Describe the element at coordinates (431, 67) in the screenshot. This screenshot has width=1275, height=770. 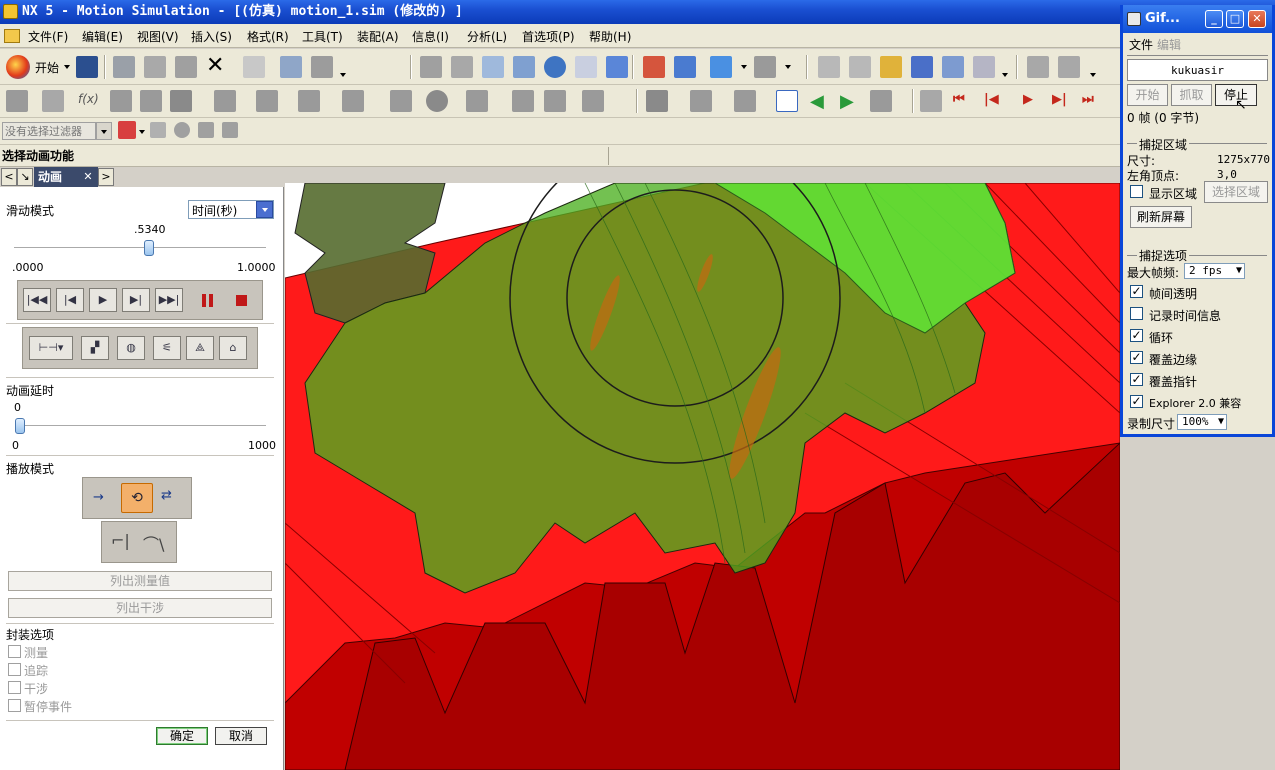
I see `fit-icon` at that location.